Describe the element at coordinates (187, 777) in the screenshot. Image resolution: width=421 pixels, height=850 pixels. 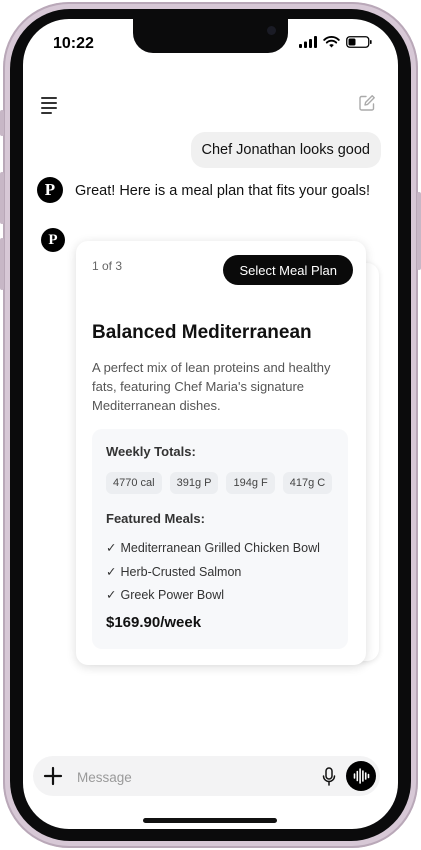
I see `message-input` at that location.